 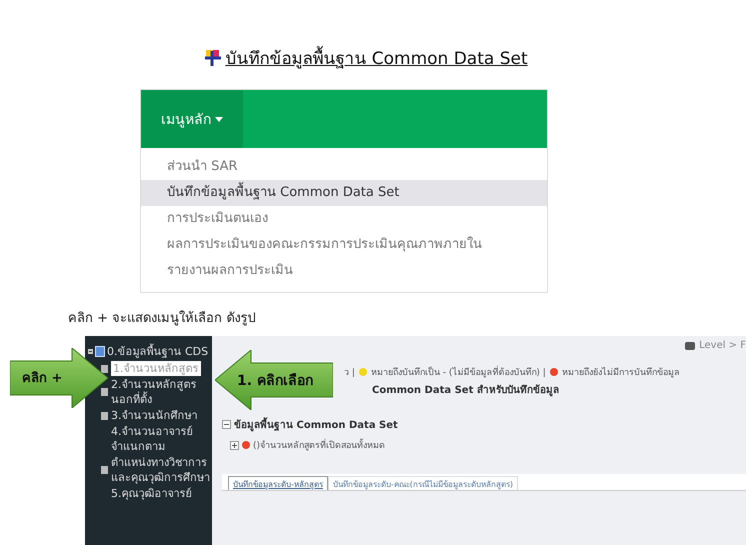 What do you see at coordinates (722, 345) in the screenshot?
I see `breadcrumb: Level > F` at bounding box center [722, 345].